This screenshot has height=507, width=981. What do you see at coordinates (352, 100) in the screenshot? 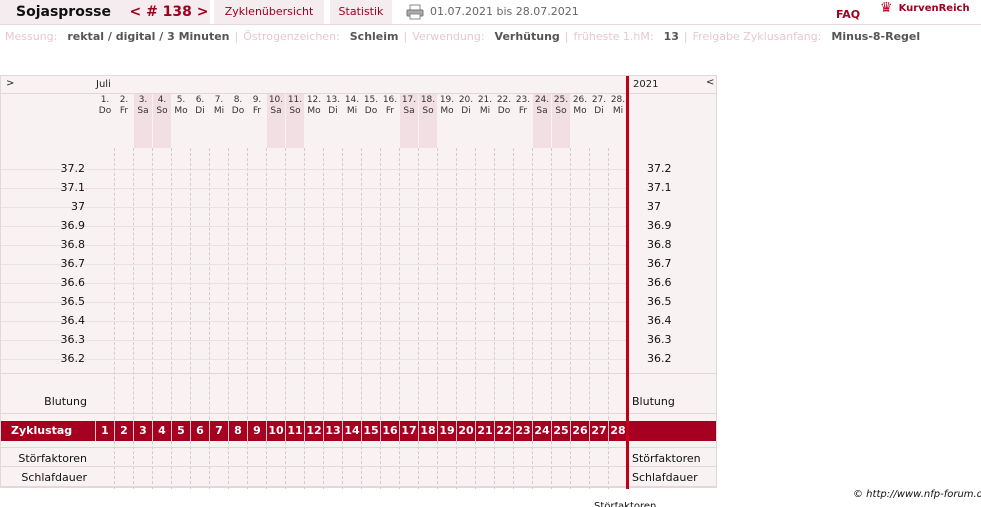
I see `day-number: 14.` at bounding box center [352, 100].